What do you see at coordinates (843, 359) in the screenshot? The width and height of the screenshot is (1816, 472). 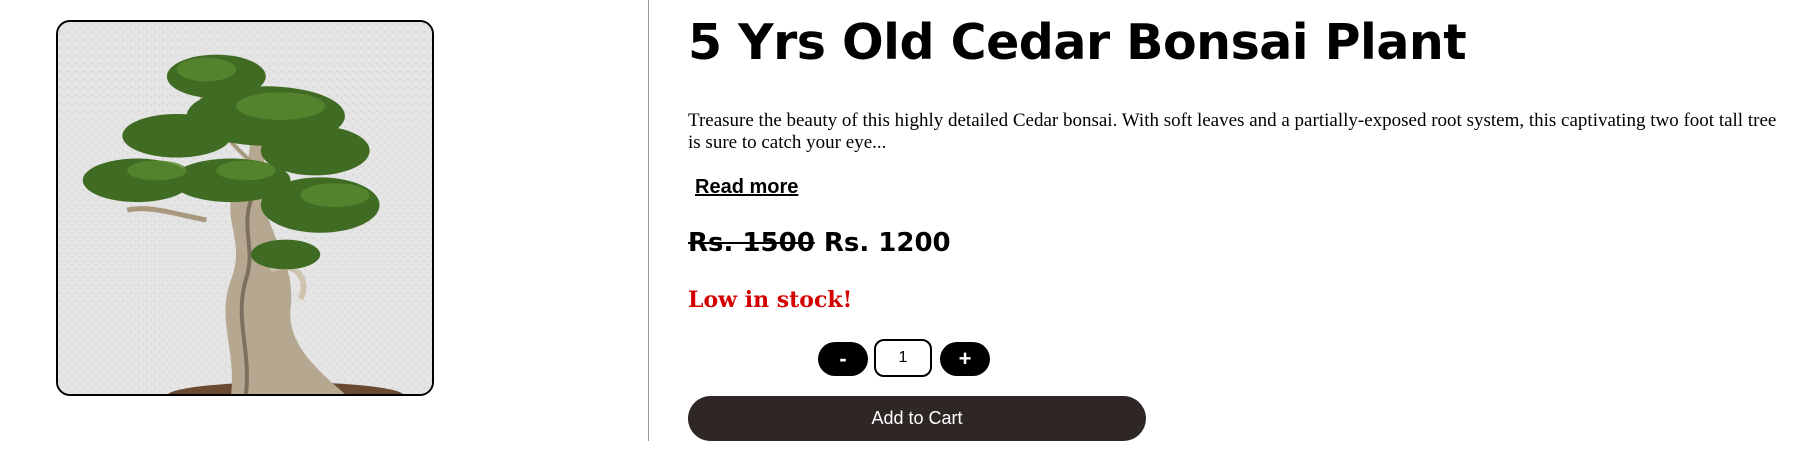 I see `quantity-decrement-button: -` at bounding box center [843, 359].